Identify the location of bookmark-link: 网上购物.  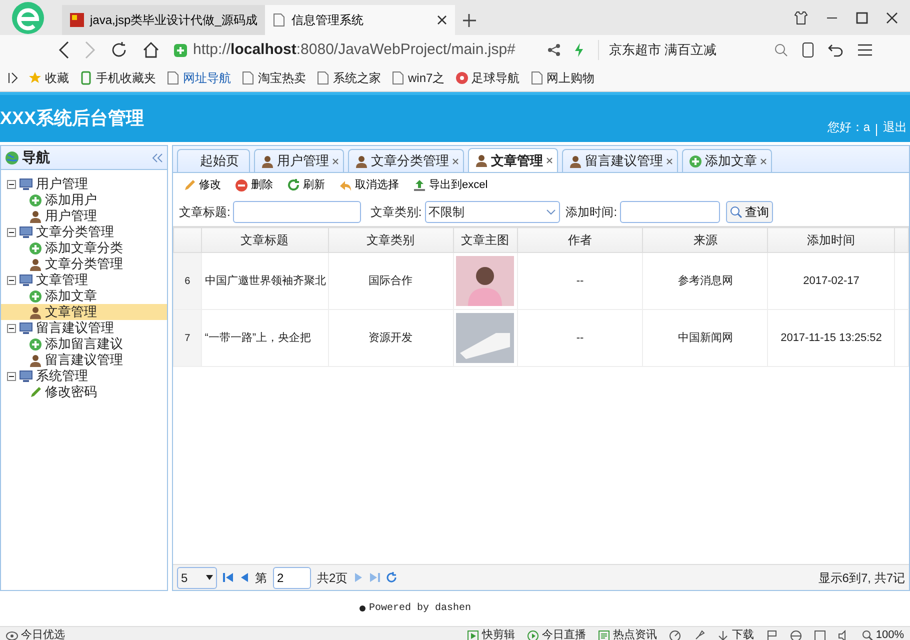
(562, 78).